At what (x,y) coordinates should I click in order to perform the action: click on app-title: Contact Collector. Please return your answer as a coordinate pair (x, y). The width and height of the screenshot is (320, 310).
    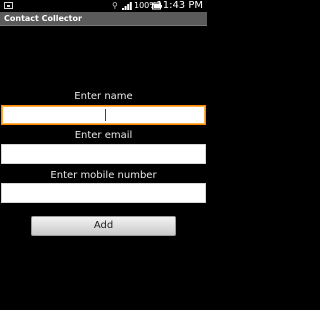
    Looking at the image, I should click on (43, 18).